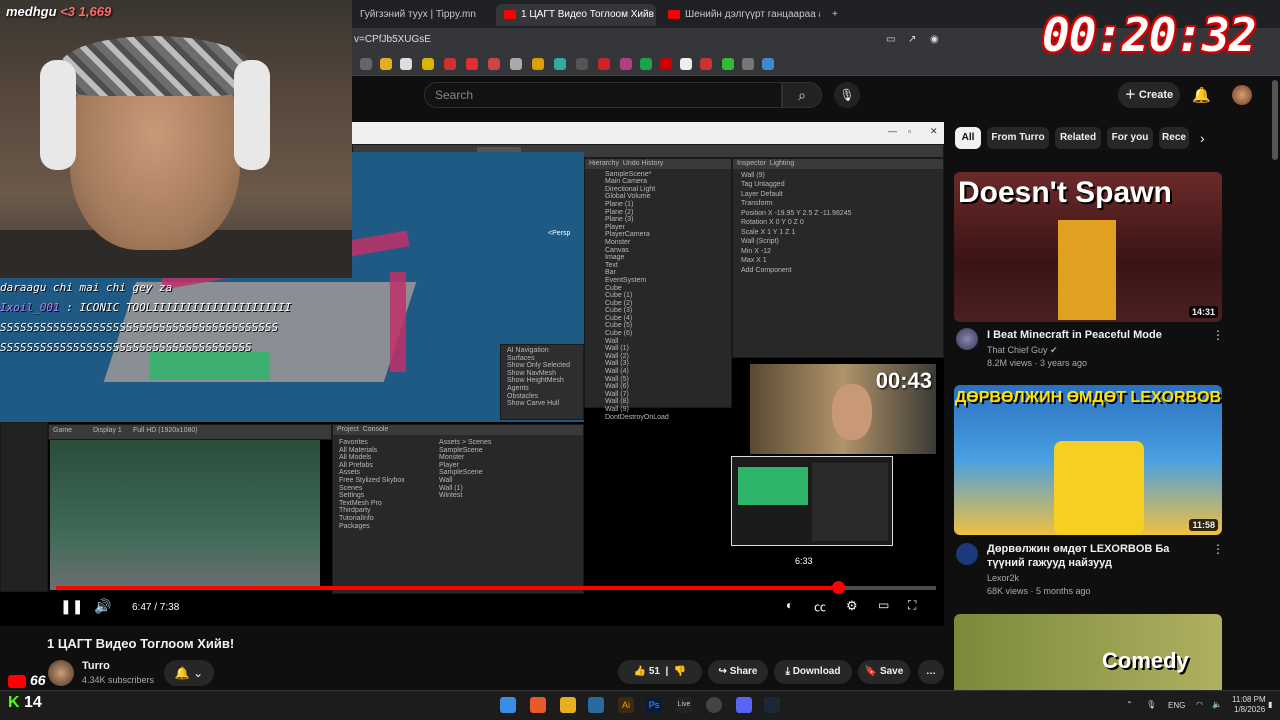 The image size is (1280, 720). I want to click on hierarchy-item: Plane (1), so click(658, 205).